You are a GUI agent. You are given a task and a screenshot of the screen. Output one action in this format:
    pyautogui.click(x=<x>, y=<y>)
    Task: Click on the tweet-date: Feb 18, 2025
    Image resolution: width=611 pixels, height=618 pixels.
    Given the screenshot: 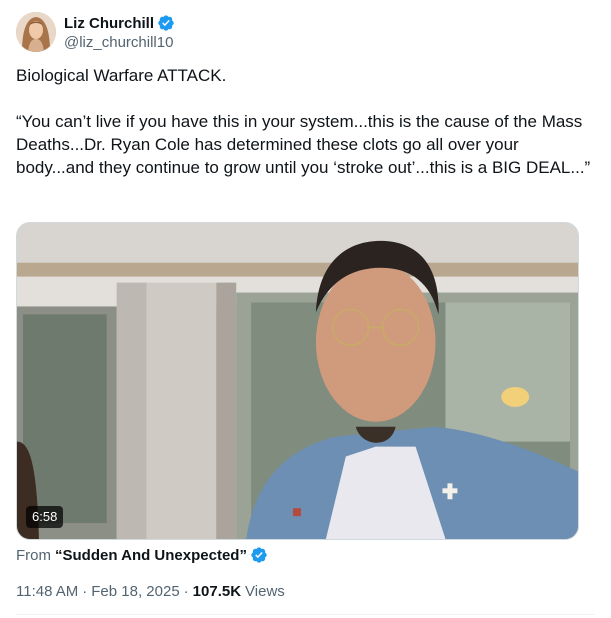 What is the action you would take?
    pyautogui.click(x=135, y=591)
    